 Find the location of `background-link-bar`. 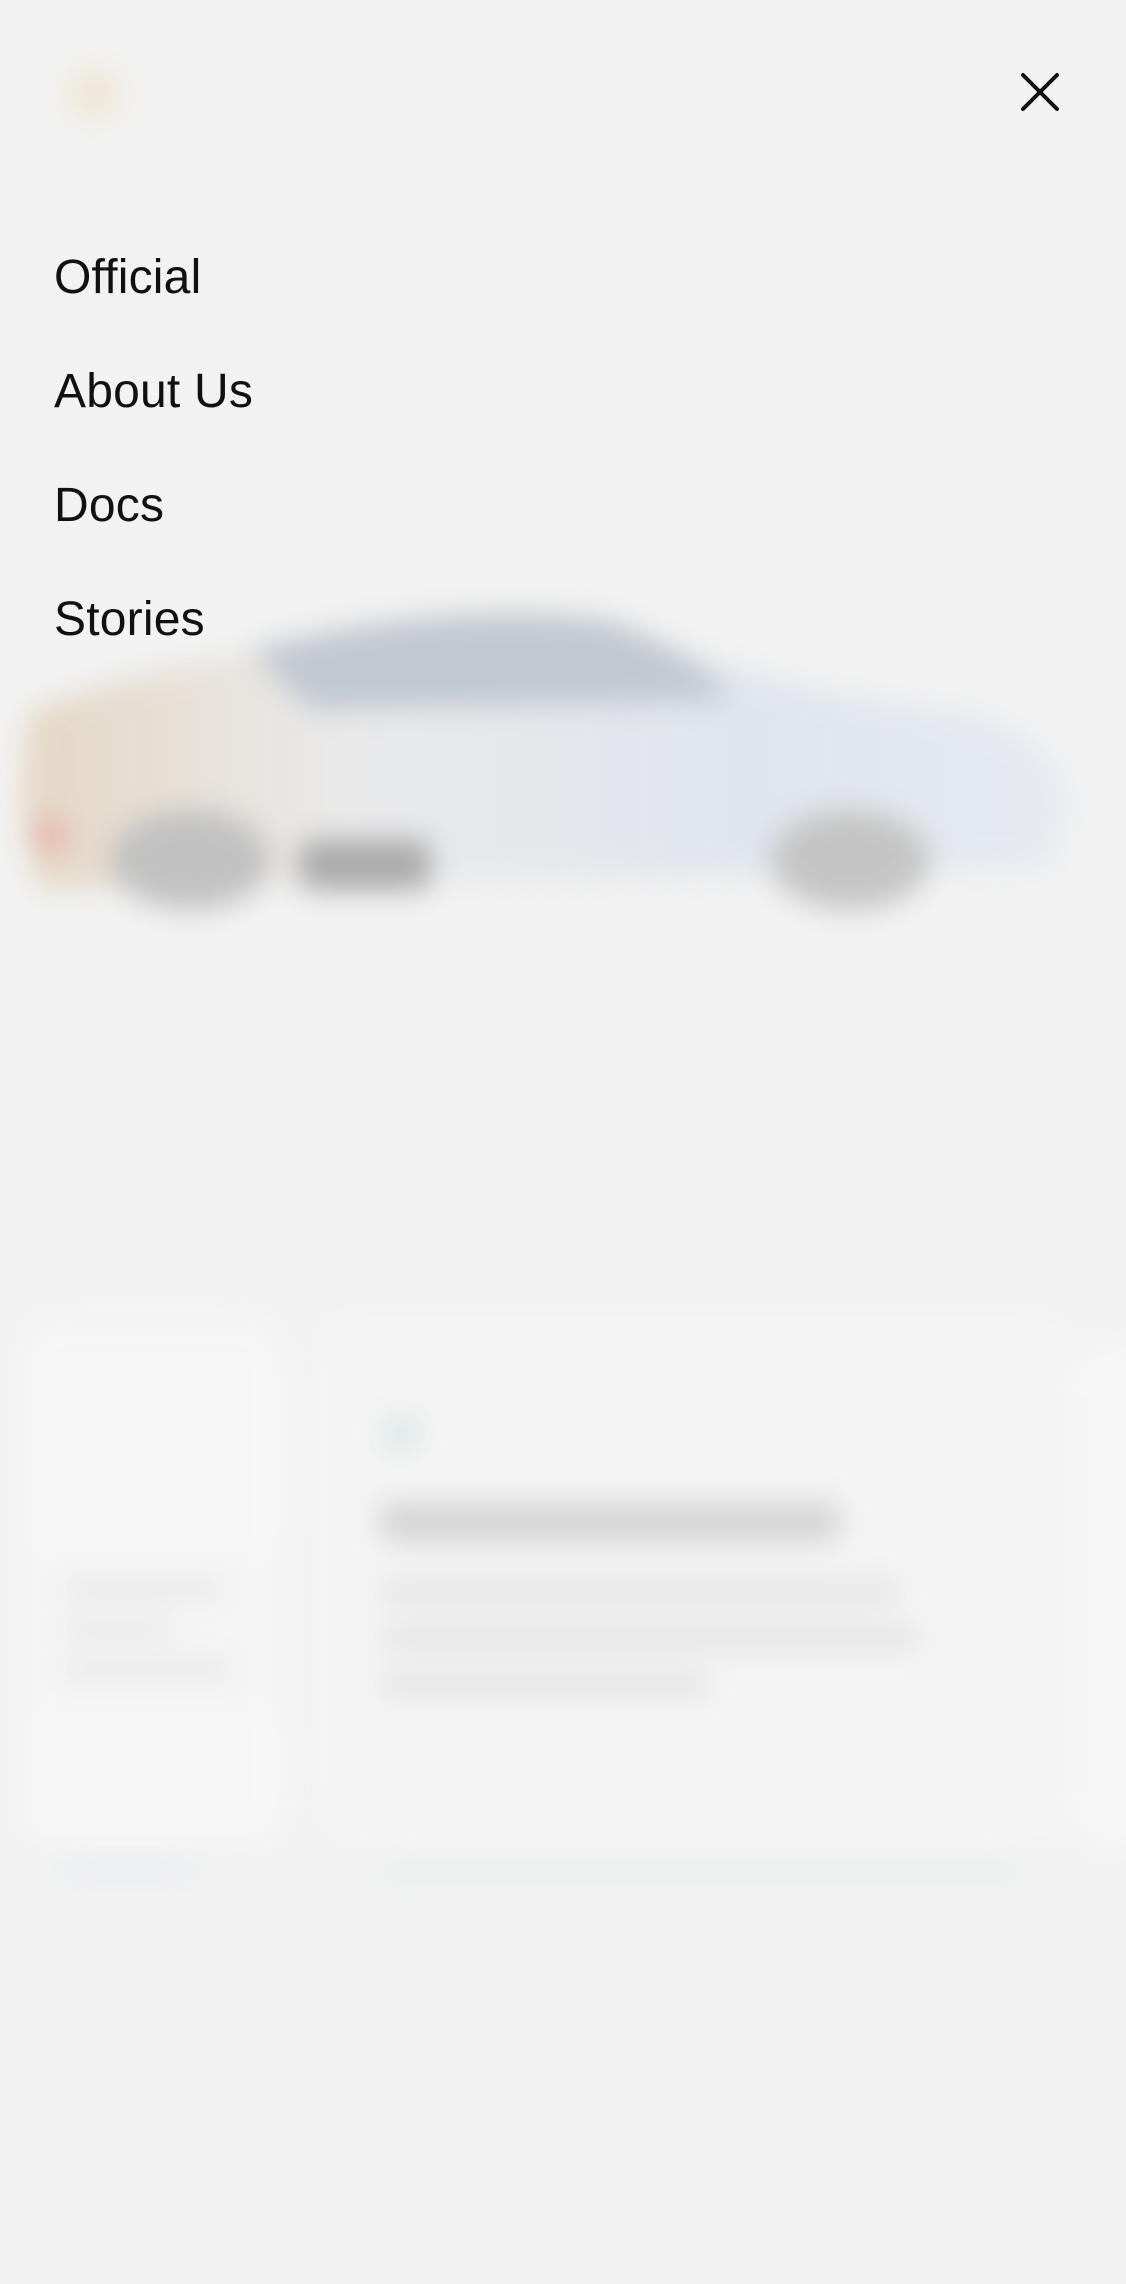

background-link-bar is located at coordinates (130, 1869).